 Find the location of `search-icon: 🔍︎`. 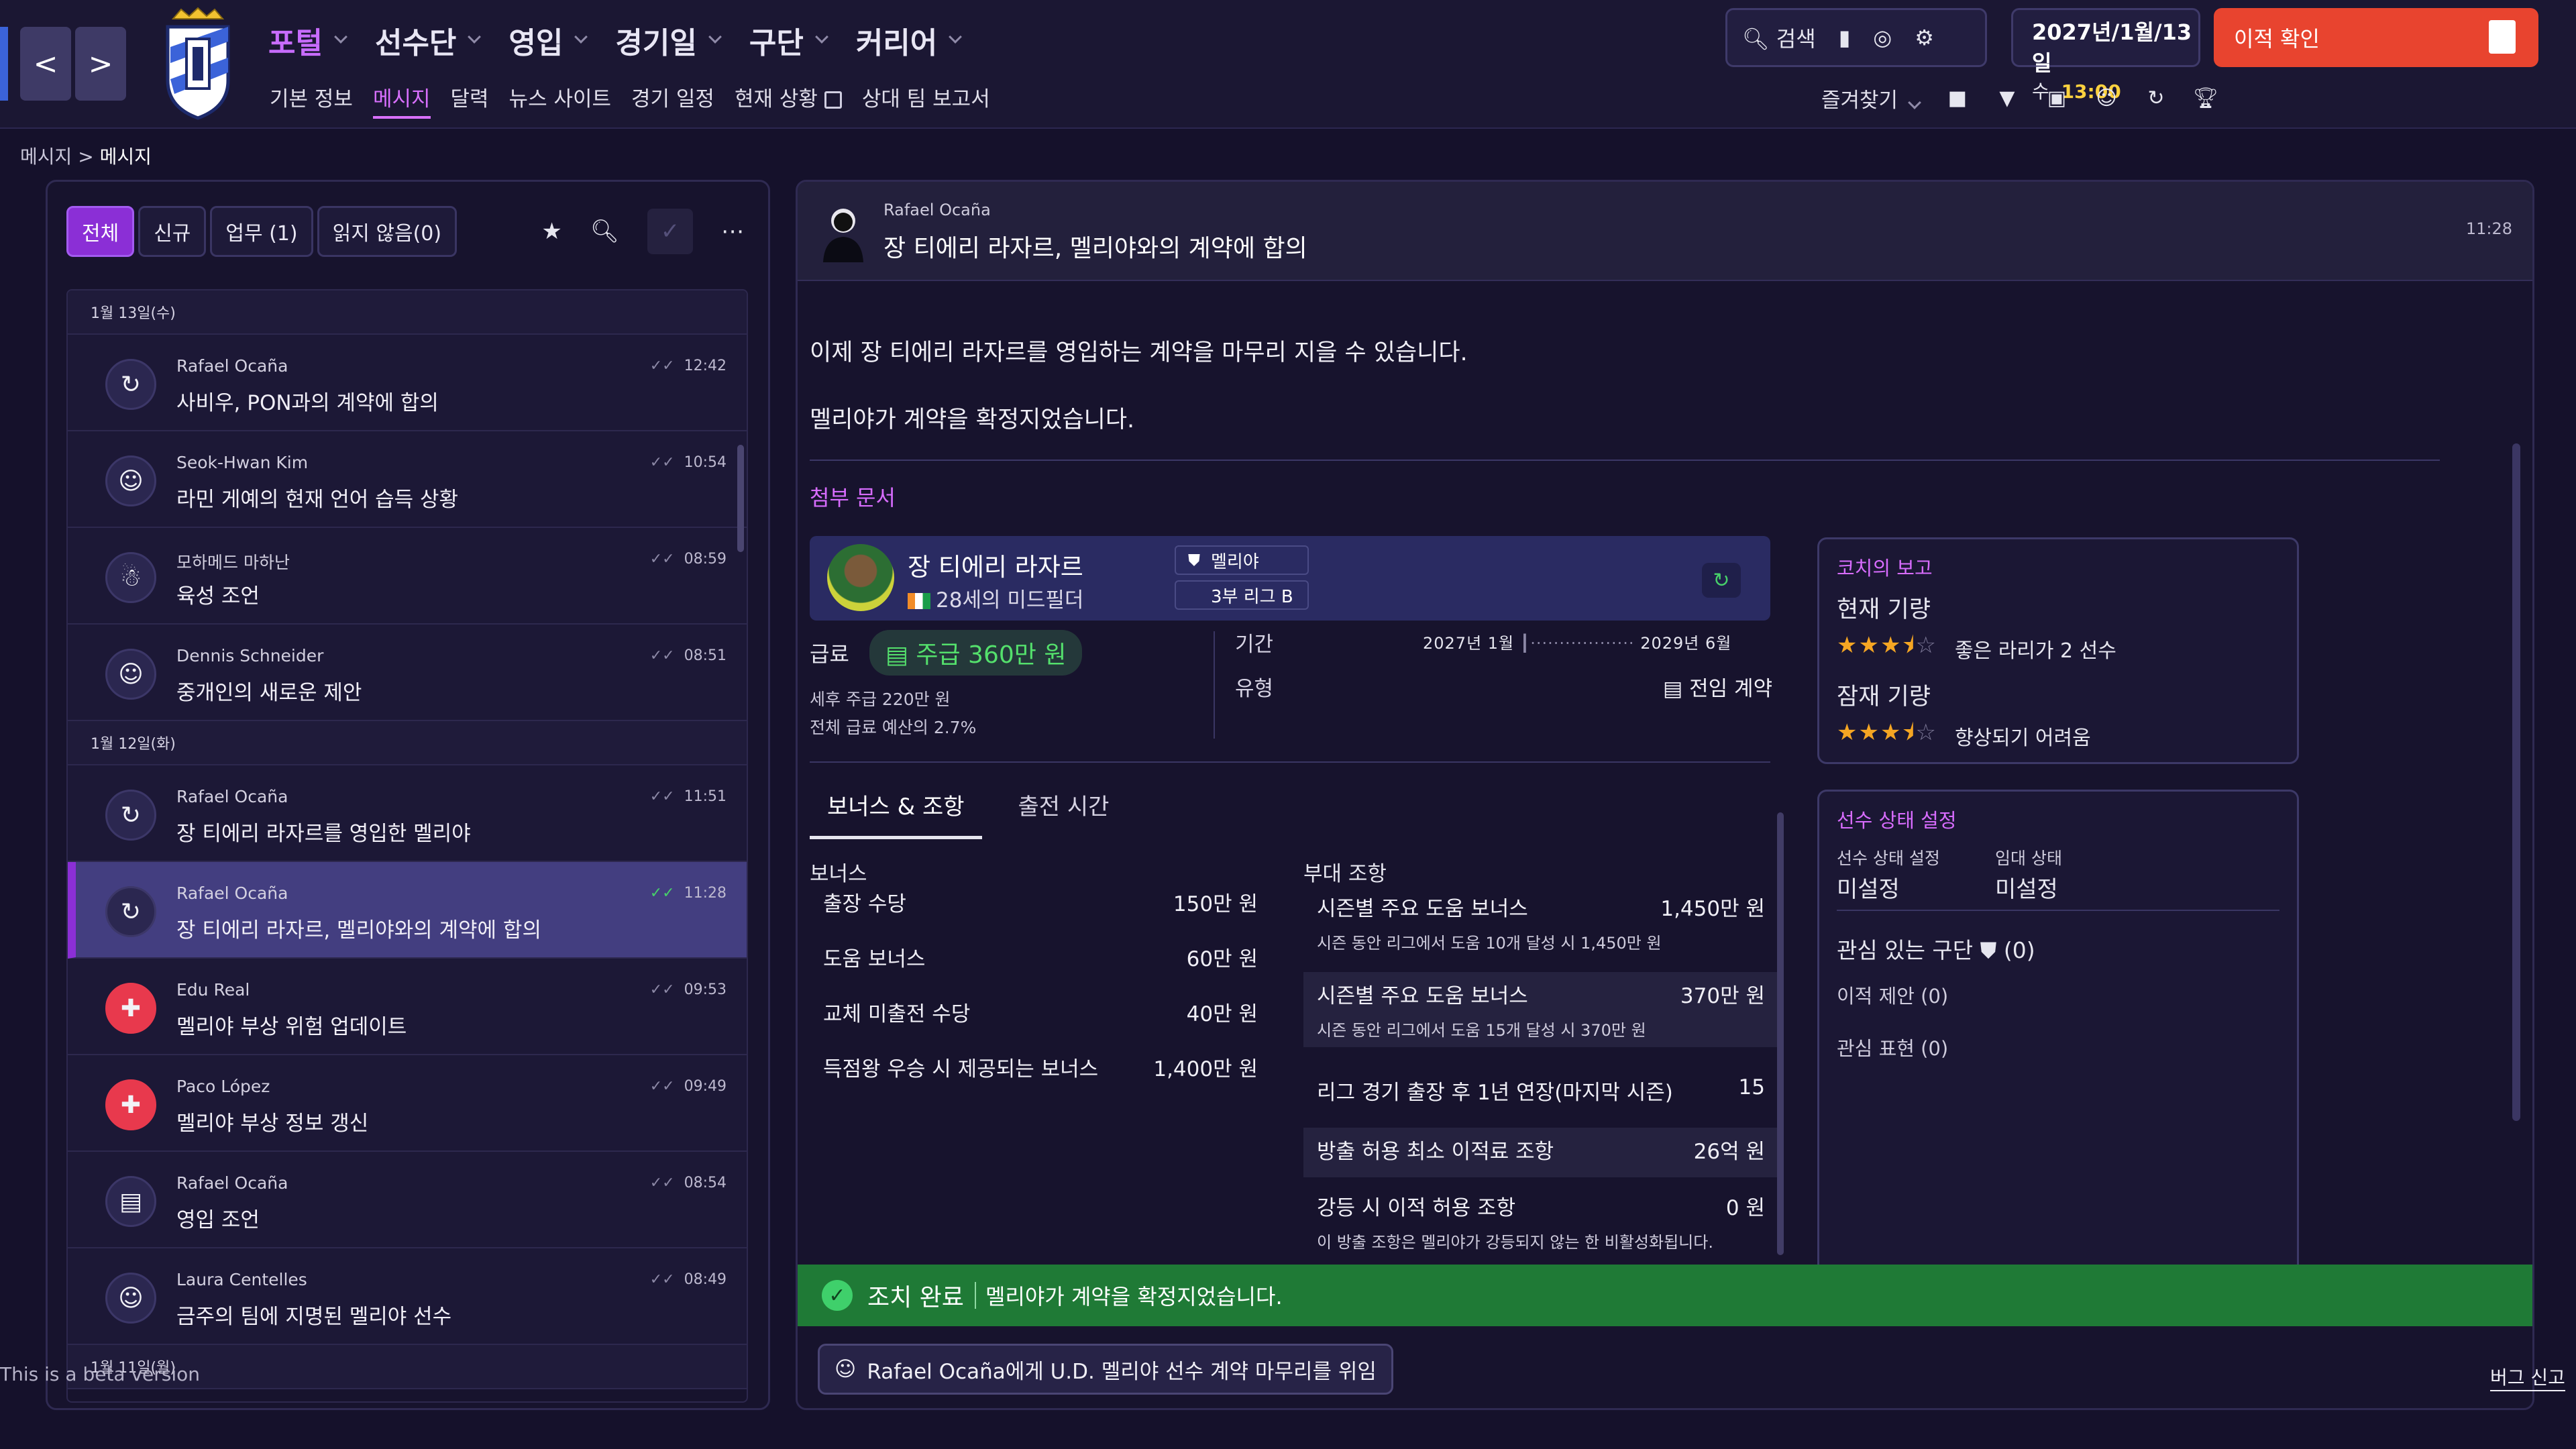

search-icon: 🔍︎ is located at coordinates (604, 231).